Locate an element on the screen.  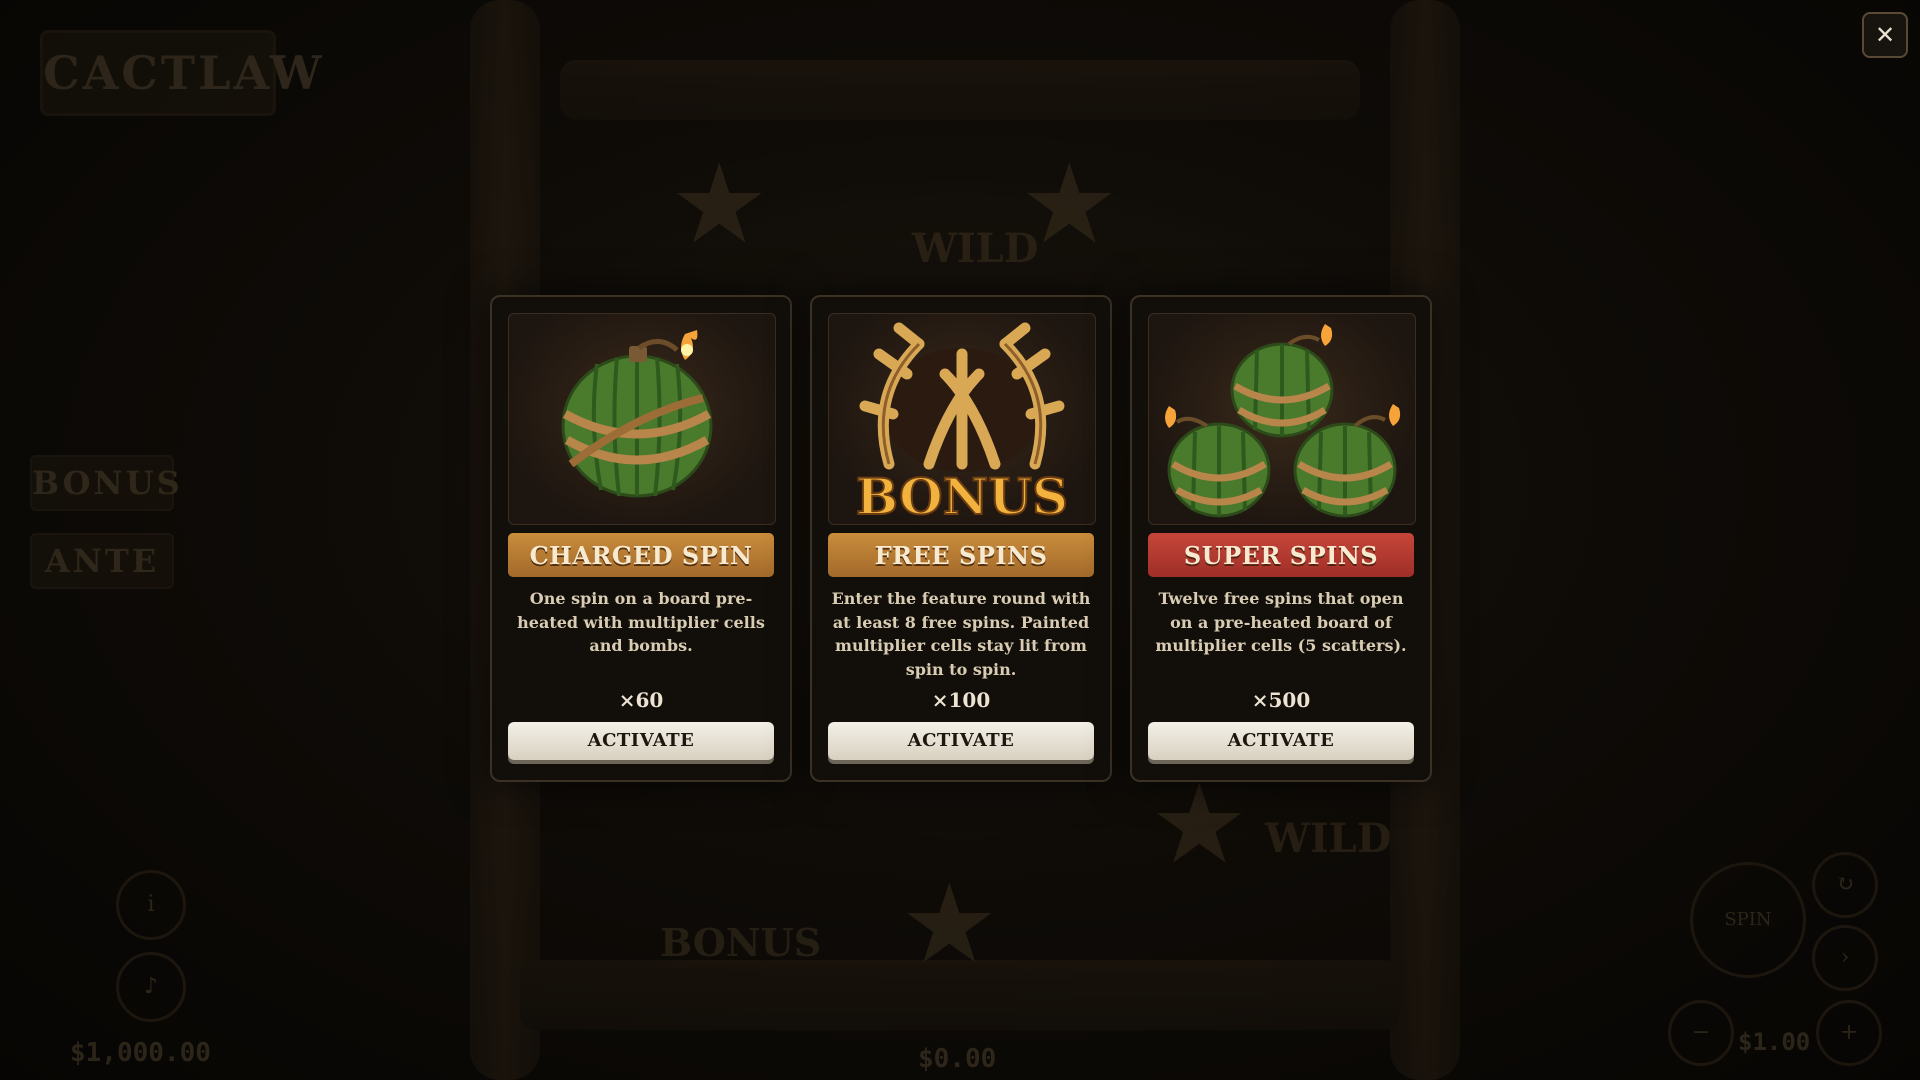
triple-cactus-bomb-icon is located at coordinates (1283, 421).